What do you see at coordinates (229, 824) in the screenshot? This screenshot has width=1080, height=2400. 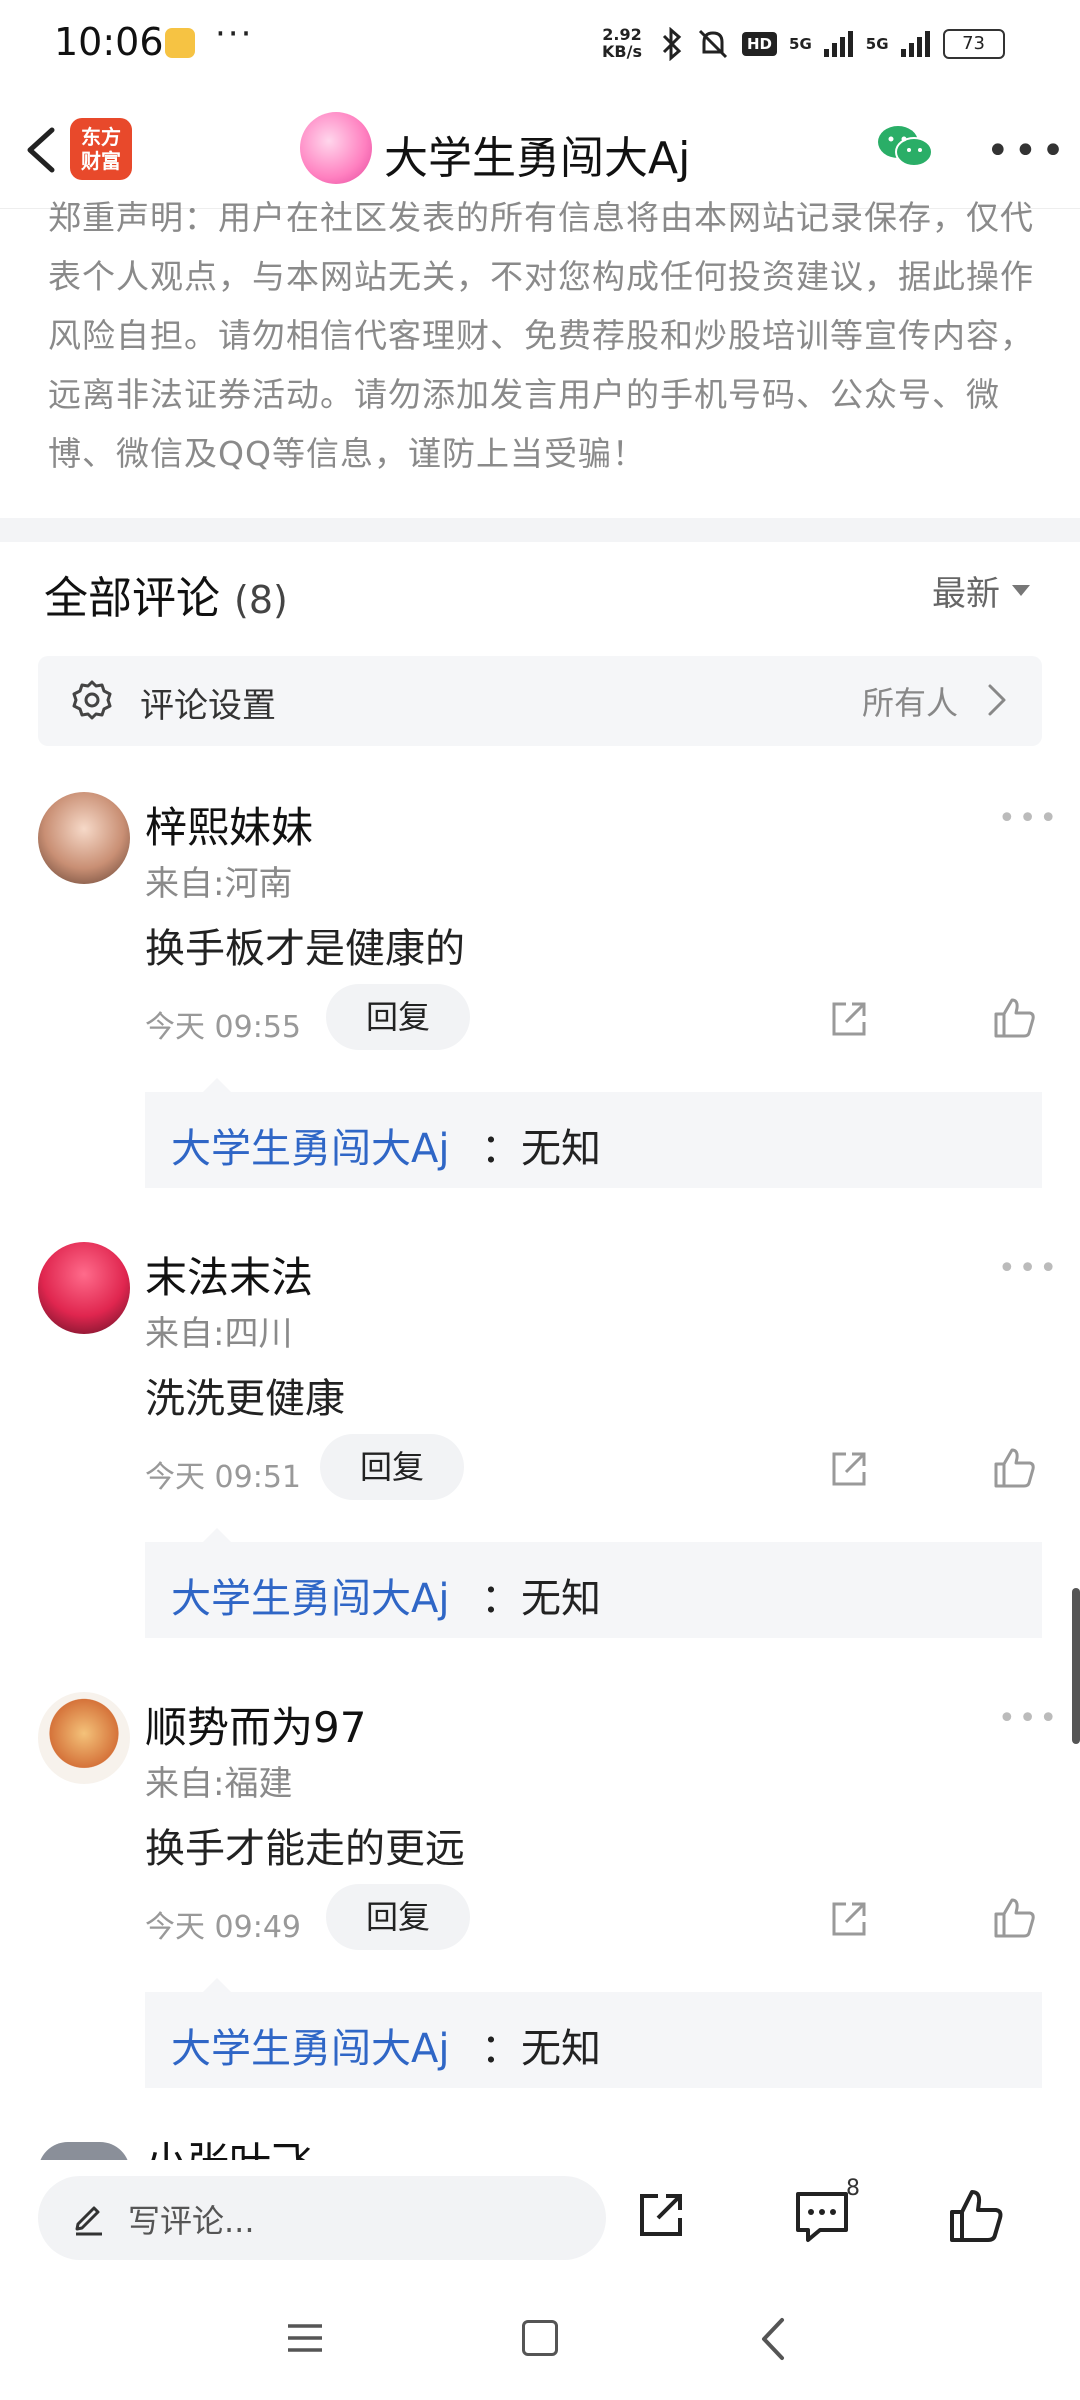 I see `comment-author: 梓熙妹妹` at bounding box center [229, 824].